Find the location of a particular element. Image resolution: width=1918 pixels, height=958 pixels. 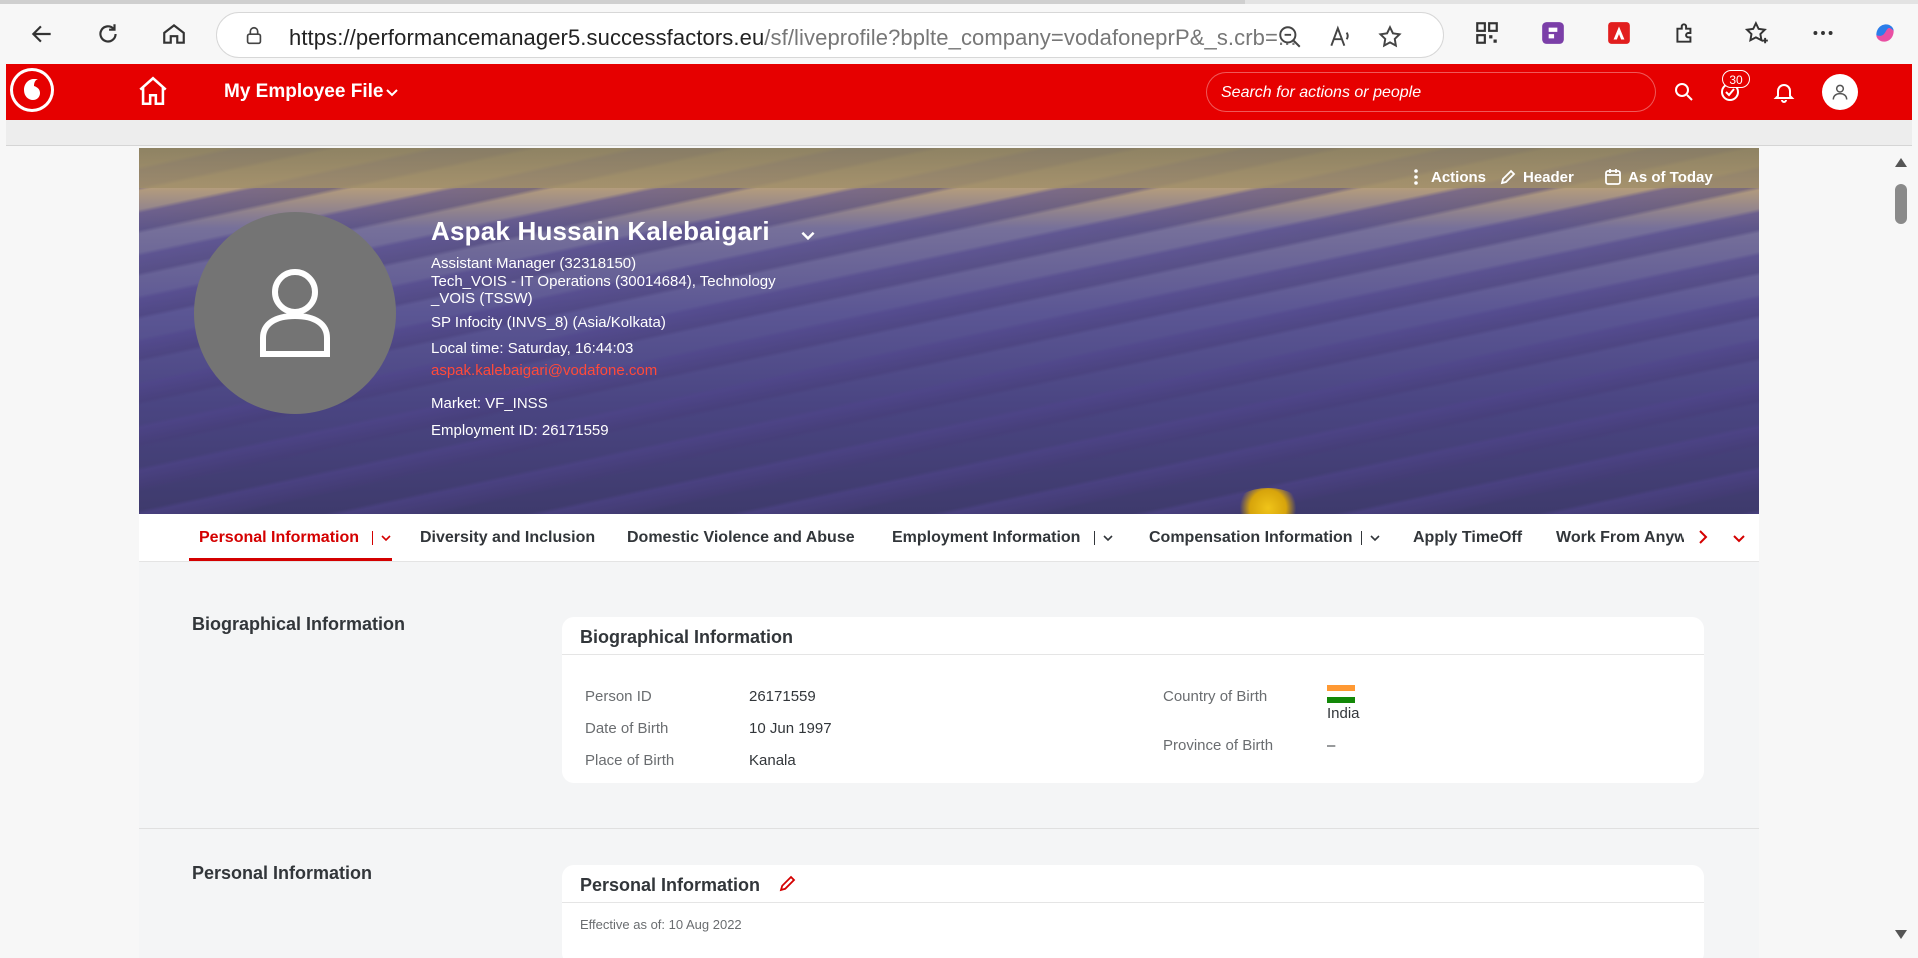

favorites-bar-icon is located at coordinates (1757, 33).